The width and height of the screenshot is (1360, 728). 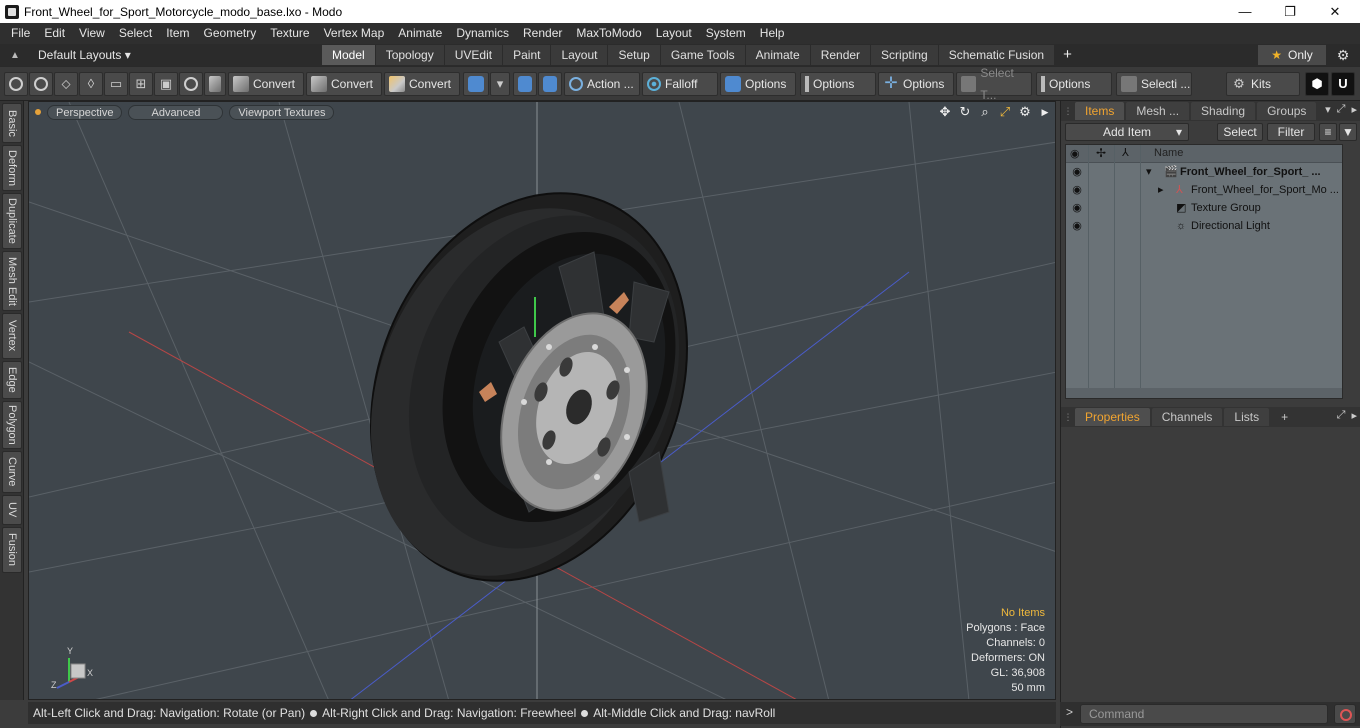 I want to click on tab-vertex: Vertex, so click(x=12, y=336).